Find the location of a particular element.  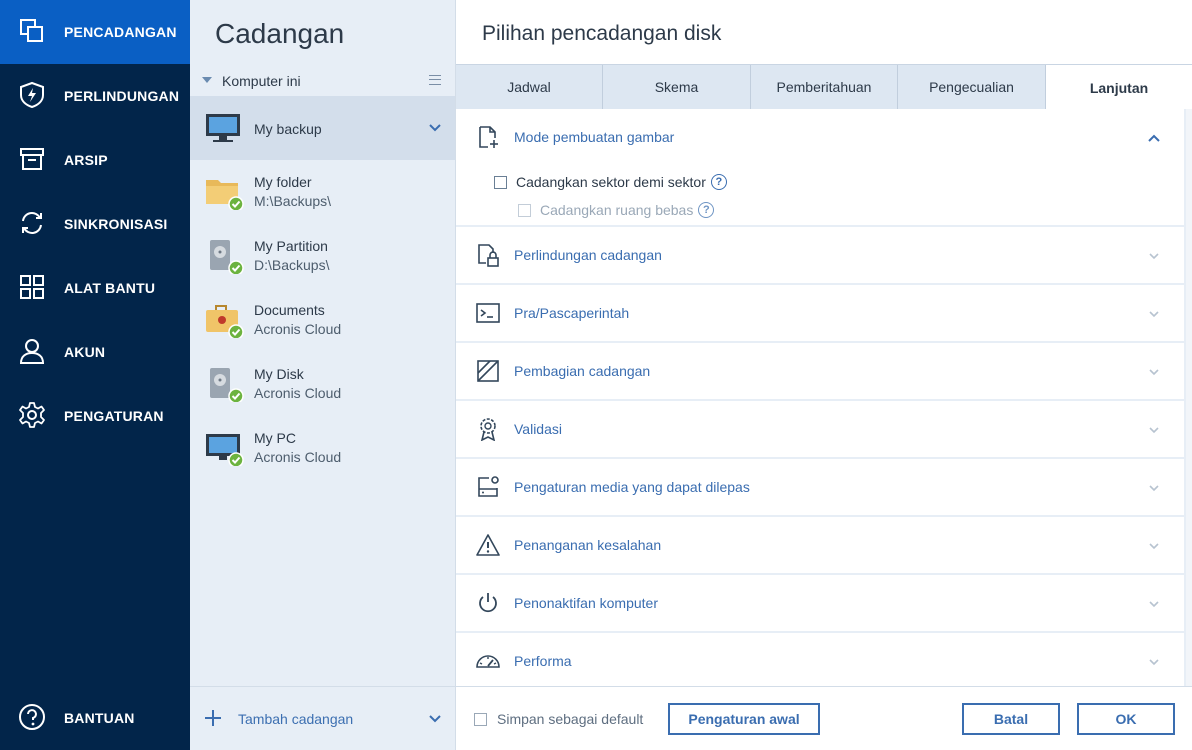

section-title: Mode pembuatan gambar is located at coordinates (594, 137).